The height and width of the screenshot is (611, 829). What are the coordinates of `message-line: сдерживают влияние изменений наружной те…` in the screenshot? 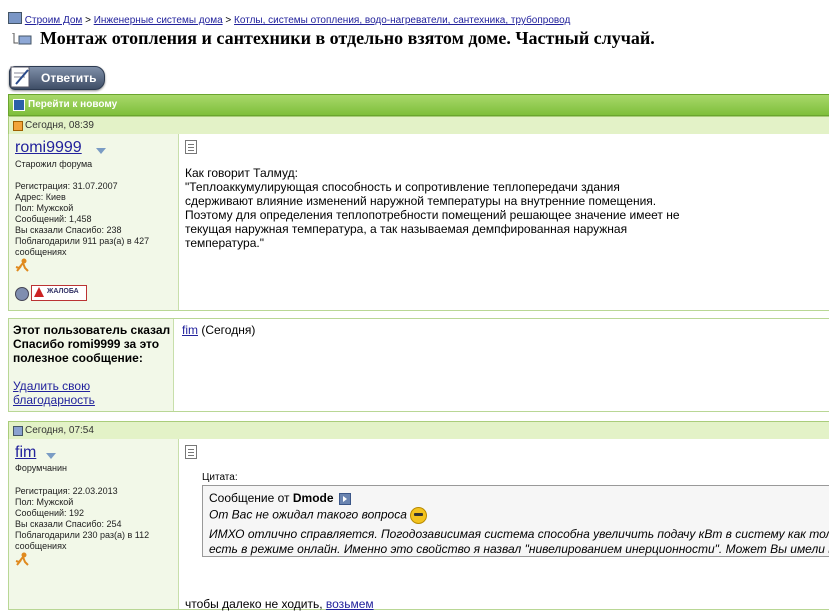 It's located at (421, 201).